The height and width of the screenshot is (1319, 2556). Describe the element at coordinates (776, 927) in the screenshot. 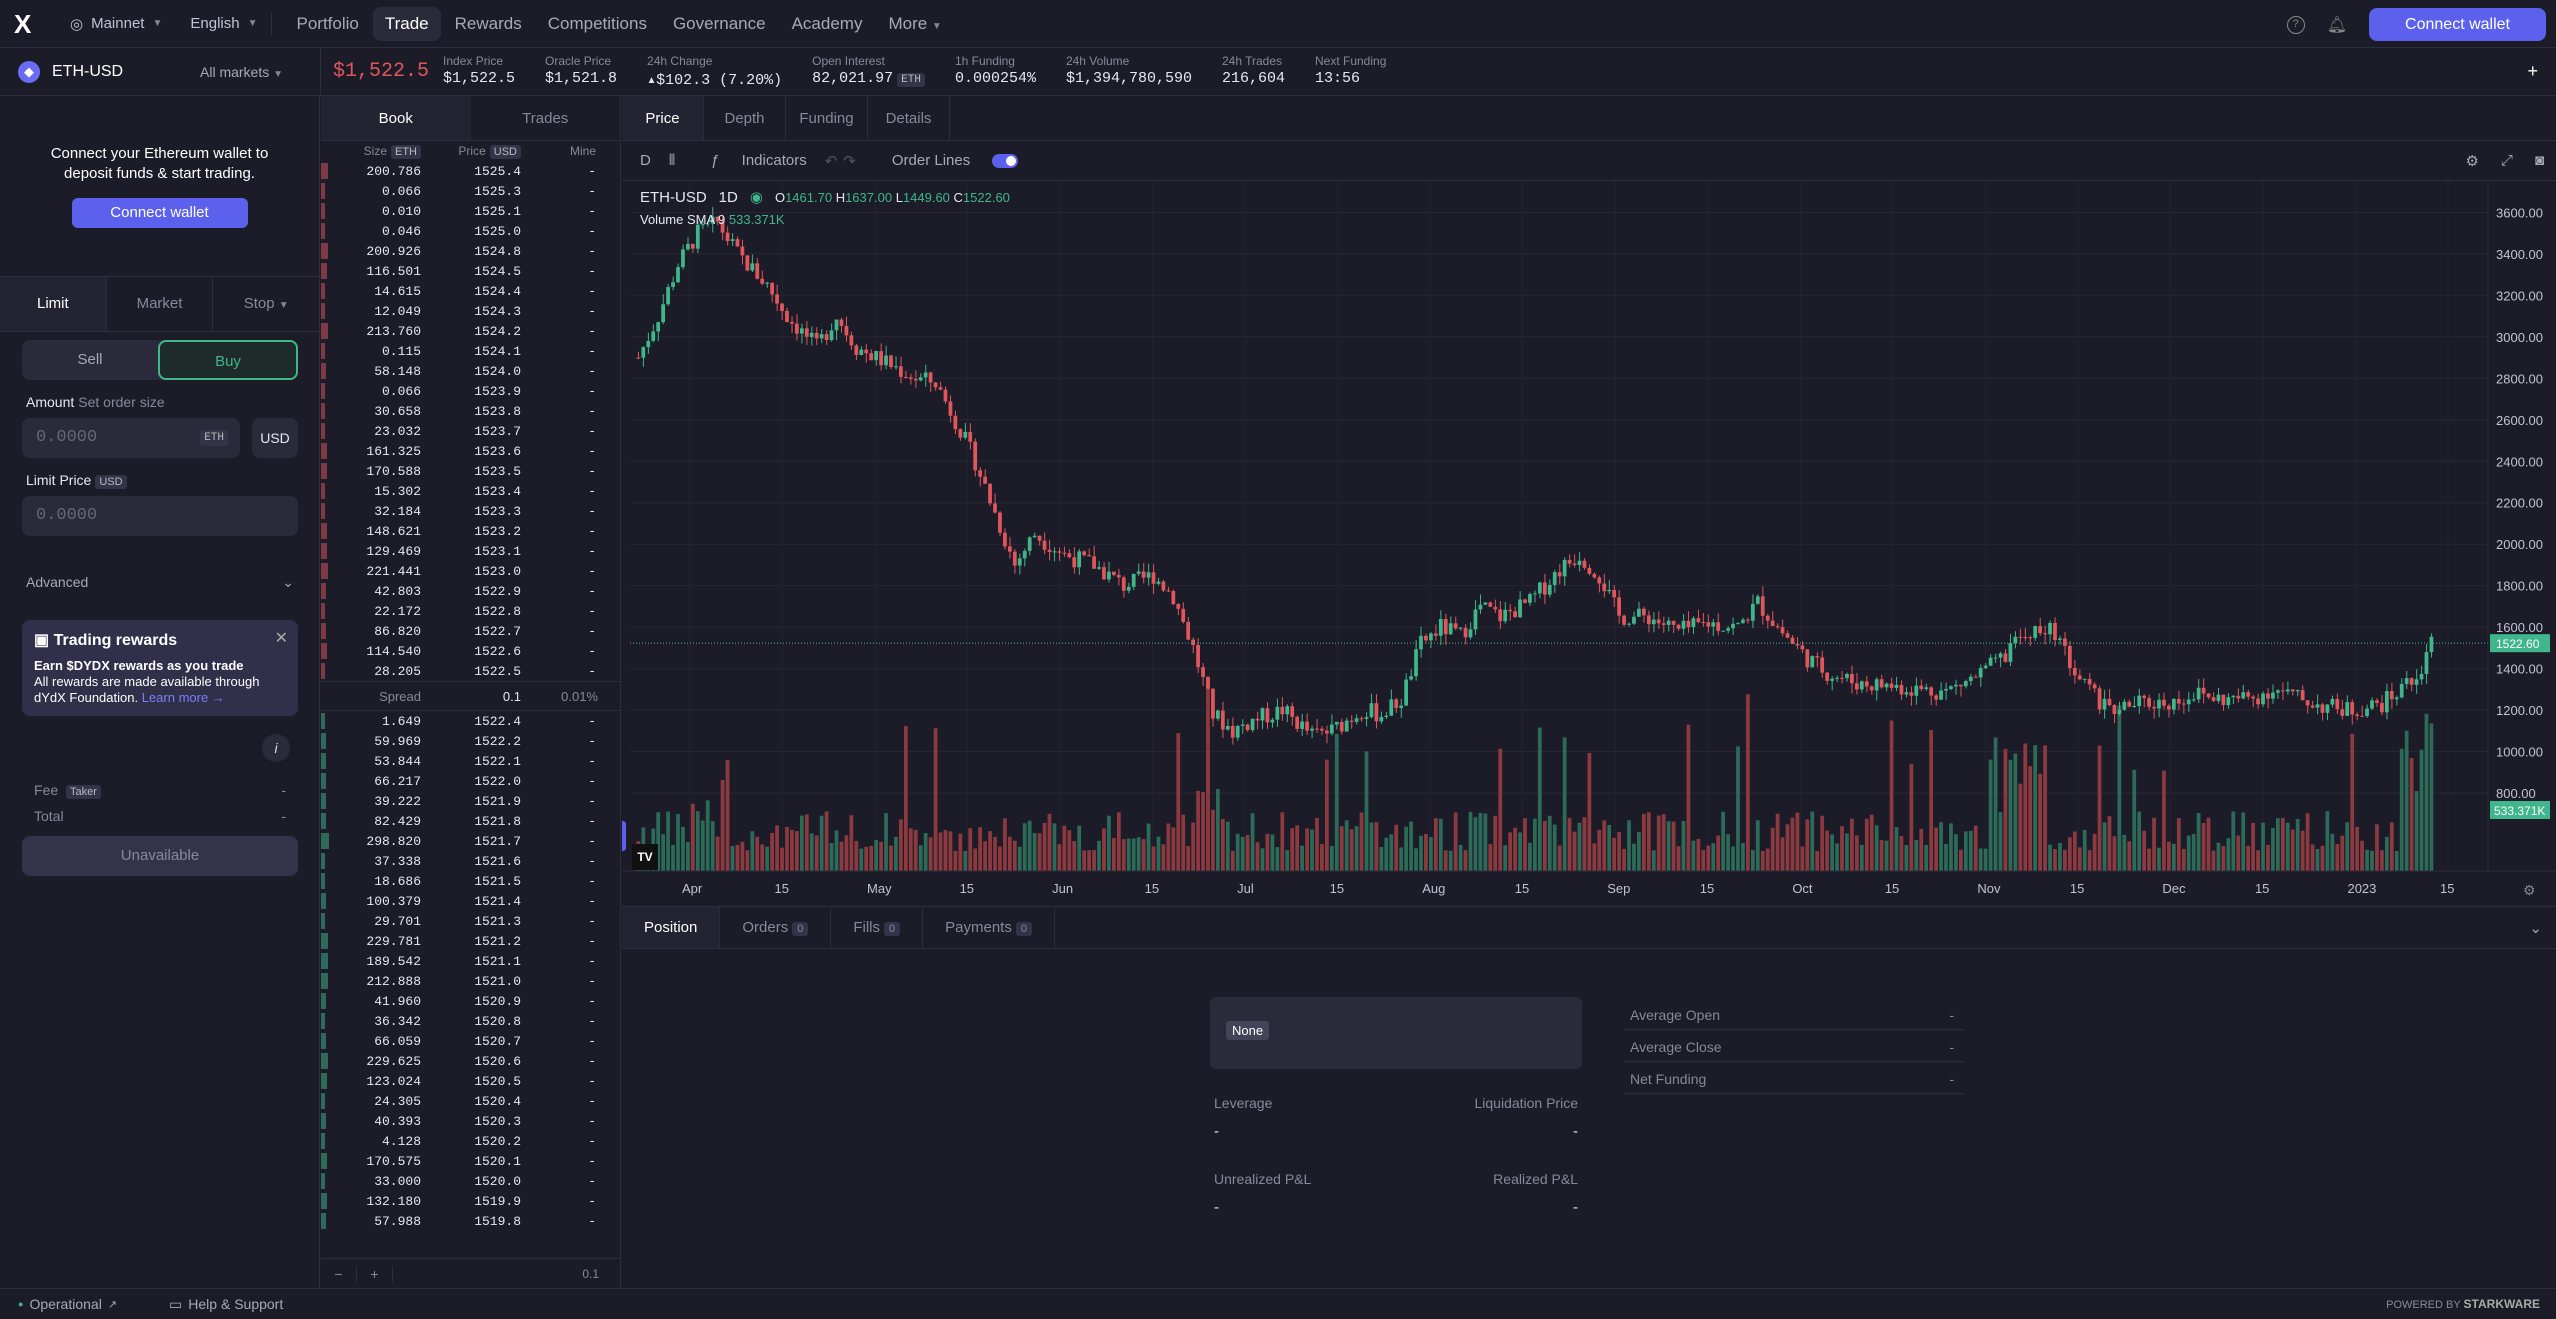

I see `tab-orders: Orders 0` at that location.